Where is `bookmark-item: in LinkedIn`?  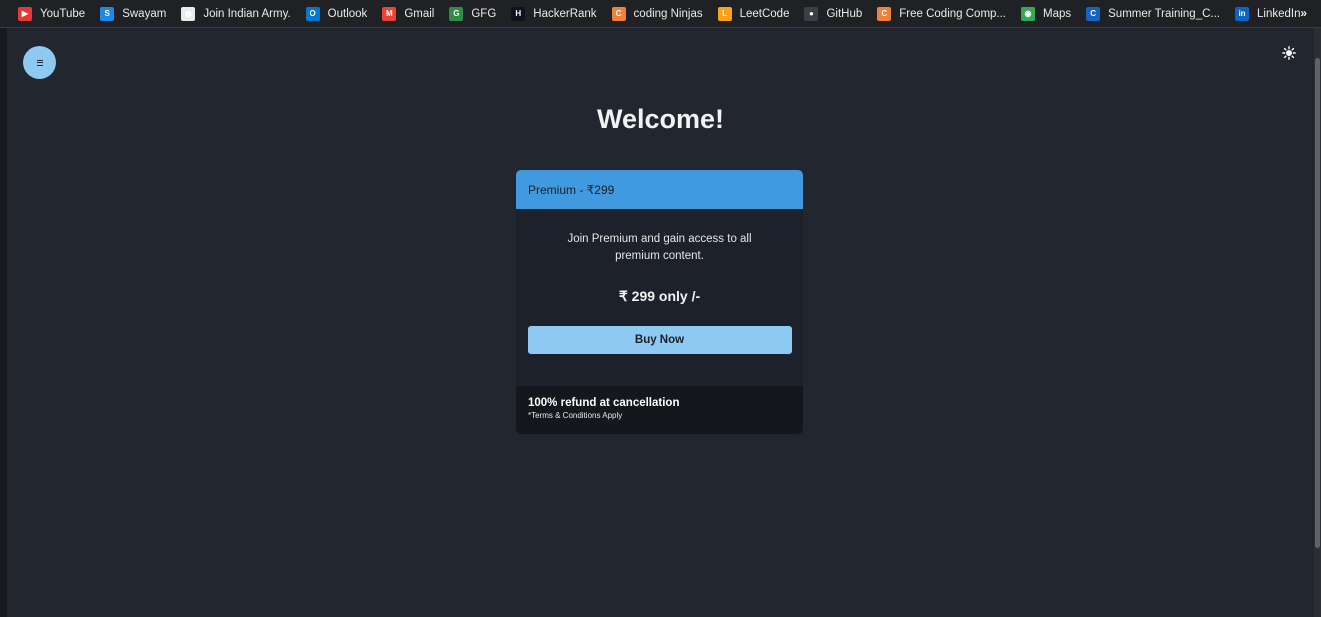
bookmark-item: in LinkedIn is located at coordinates (1267, 14).